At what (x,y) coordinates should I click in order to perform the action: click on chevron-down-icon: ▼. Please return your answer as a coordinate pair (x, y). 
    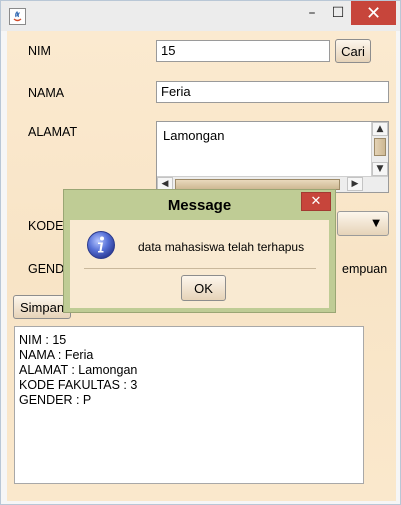
    Looking at the image, I should click on (376, 223).